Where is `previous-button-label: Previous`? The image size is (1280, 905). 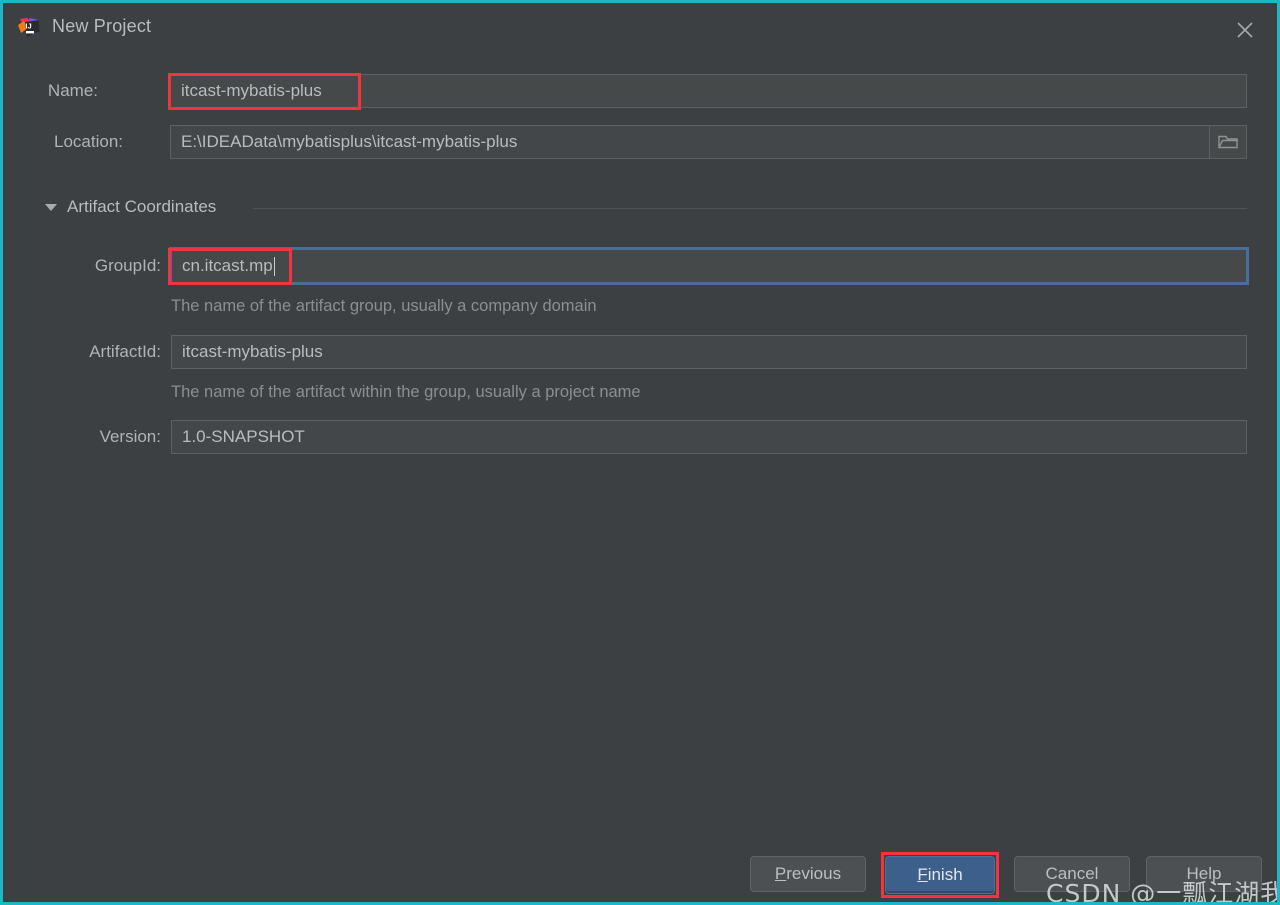 previous-button-label: Previous is located at coordinates (808, 873).